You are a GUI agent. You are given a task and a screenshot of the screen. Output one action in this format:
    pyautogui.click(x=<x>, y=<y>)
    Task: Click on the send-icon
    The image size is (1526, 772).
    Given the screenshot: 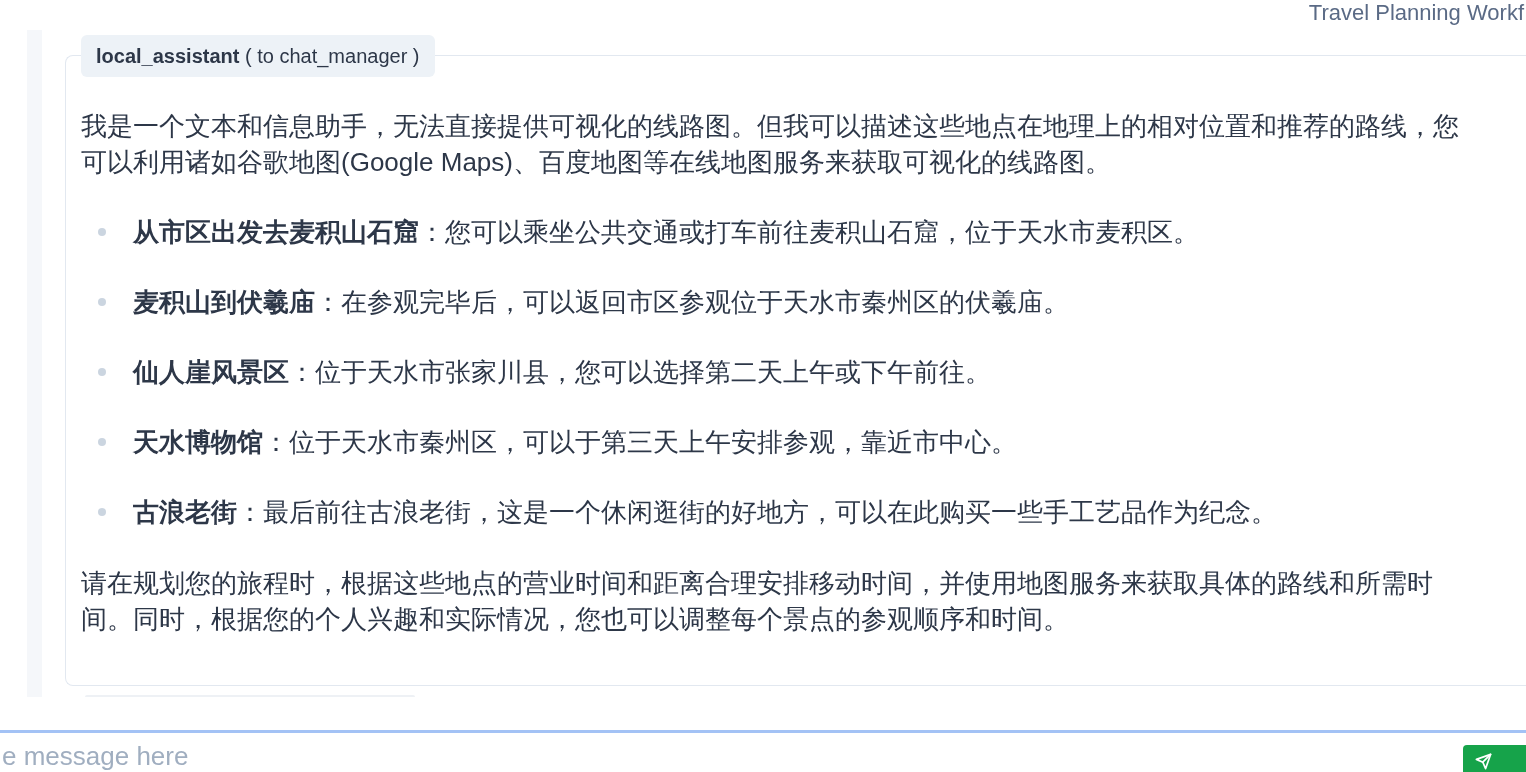 What is the action you would take?
    pyautogui.click(x=1483, y=761)
    